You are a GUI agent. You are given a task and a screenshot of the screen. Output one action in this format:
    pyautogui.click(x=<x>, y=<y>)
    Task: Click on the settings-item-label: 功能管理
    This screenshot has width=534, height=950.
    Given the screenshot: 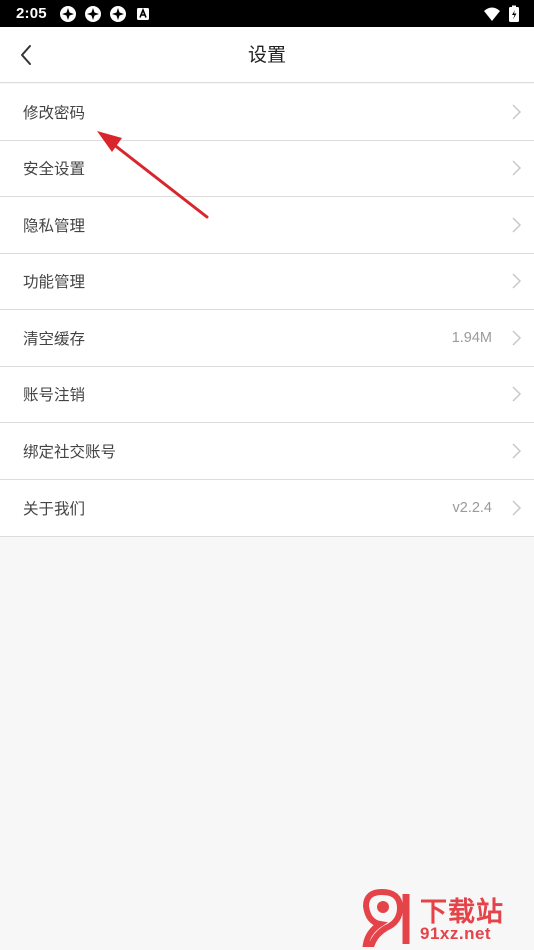 What is the action you would take?
    pyautogui.click(x=54, y=282)
    